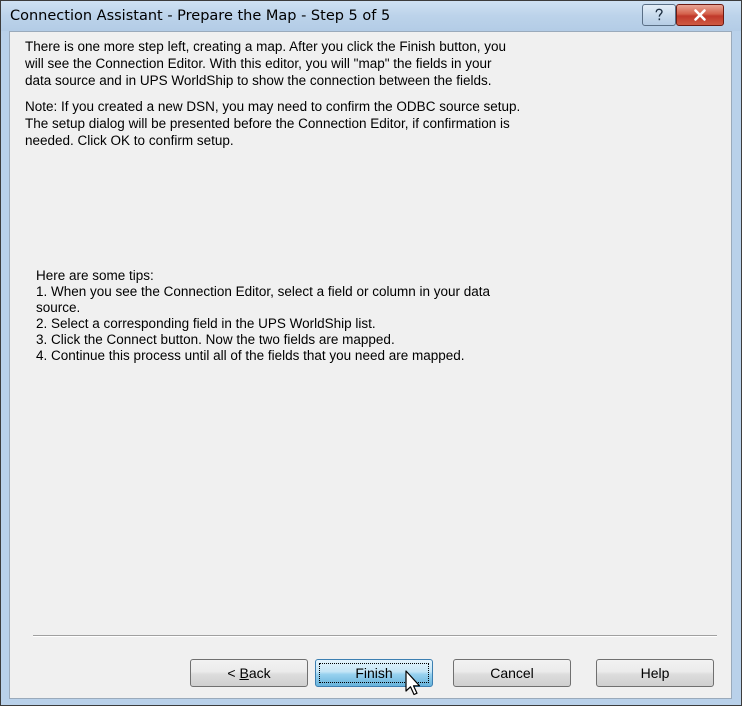  I want to click on close-button, so click(700, 15).